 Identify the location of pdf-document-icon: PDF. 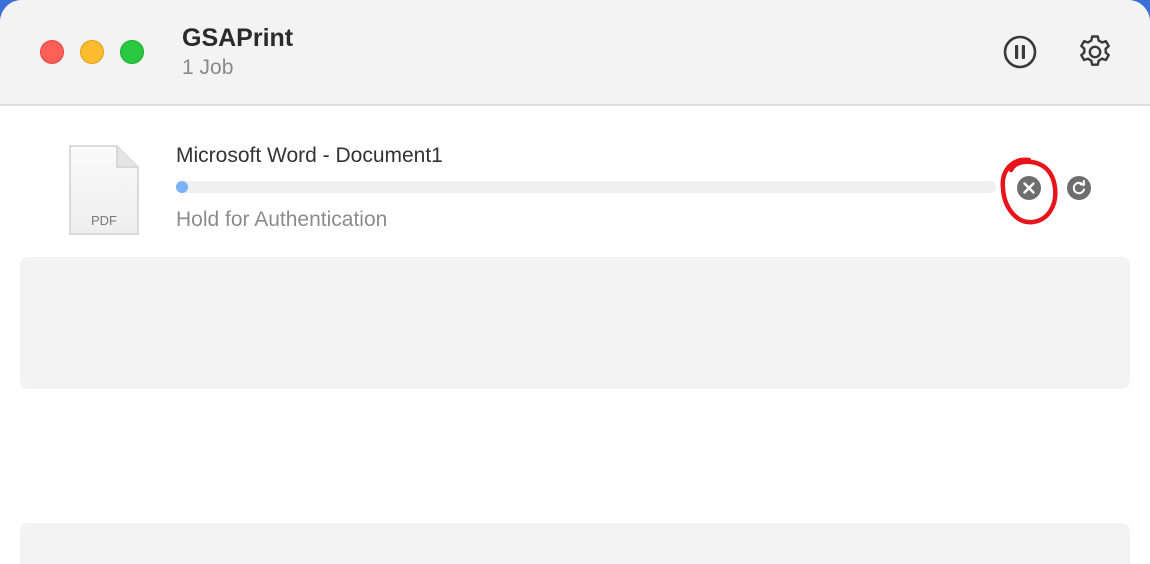
(104, 190).